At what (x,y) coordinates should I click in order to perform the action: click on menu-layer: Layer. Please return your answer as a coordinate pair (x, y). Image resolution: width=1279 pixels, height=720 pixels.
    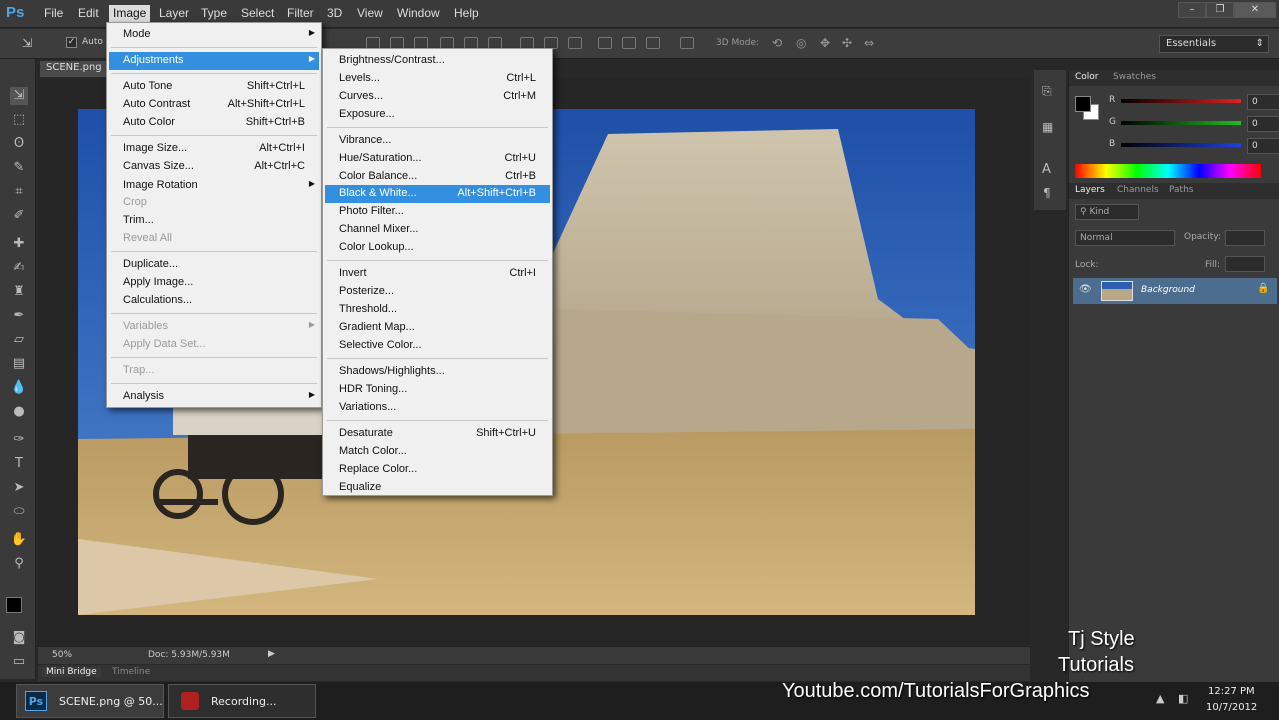
    Looking at the image, I should click on (174, 14).